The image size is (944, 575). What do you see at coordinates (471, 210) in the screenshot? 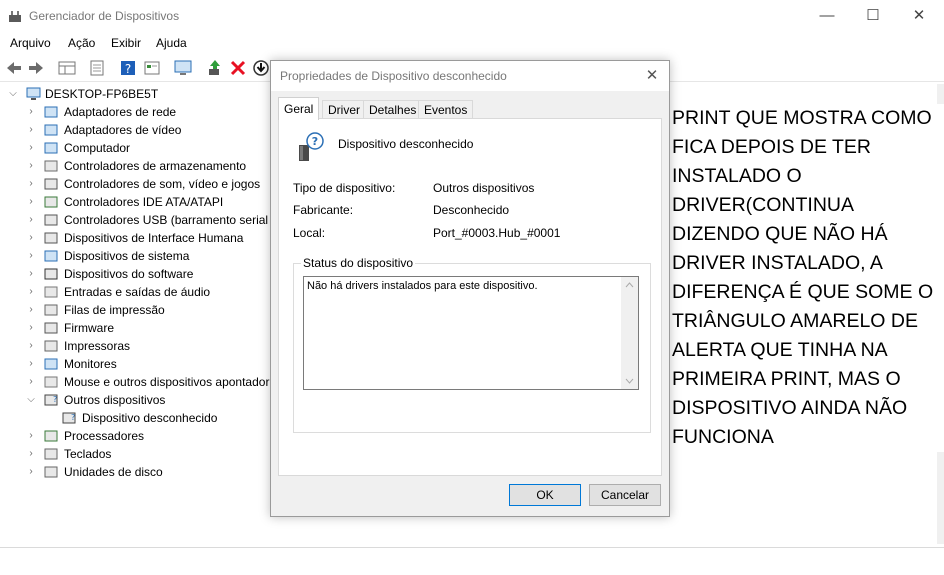
I see `prop-manufacturer-value: Desconhecido` at bounding box center [471, 210].